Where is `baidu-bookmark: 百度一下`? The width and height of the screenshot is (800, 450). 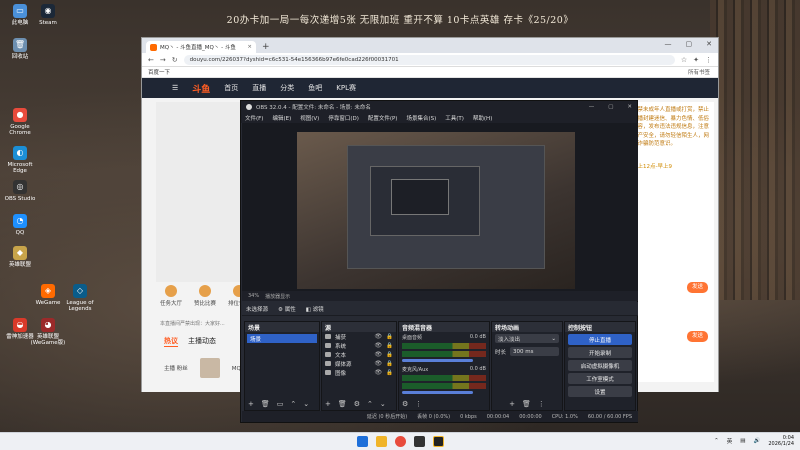 baidu-bookmark: 百度一下 is located at coordinates (159, 72).